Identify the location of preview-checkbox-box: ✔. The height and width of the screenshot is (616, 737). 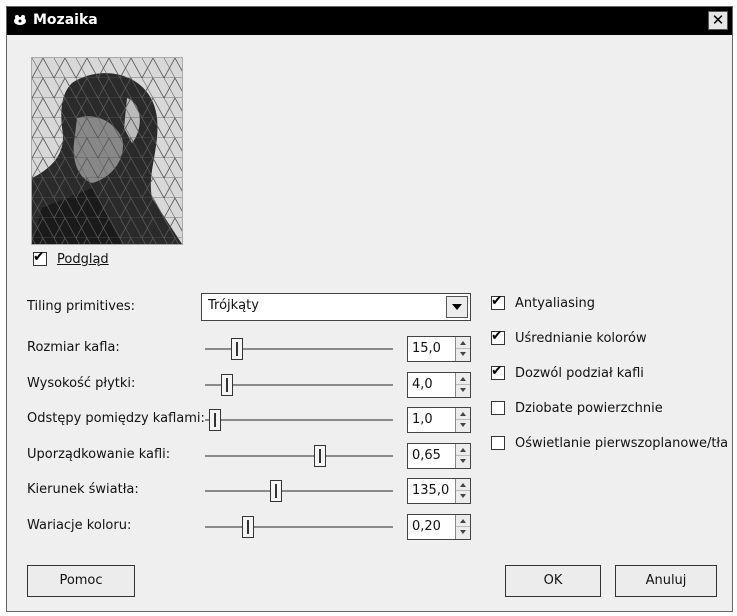
(40, 257).